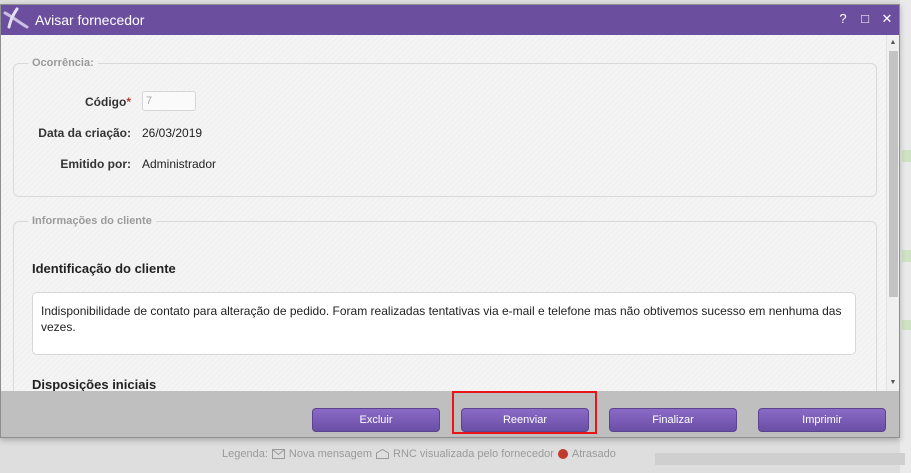  What do you see at coordinates (473, 454) in the screenshot?
I see `legend-rnc-visualizada: RNC visualizada pelo fornecedor` at bounding box center [473, 454].